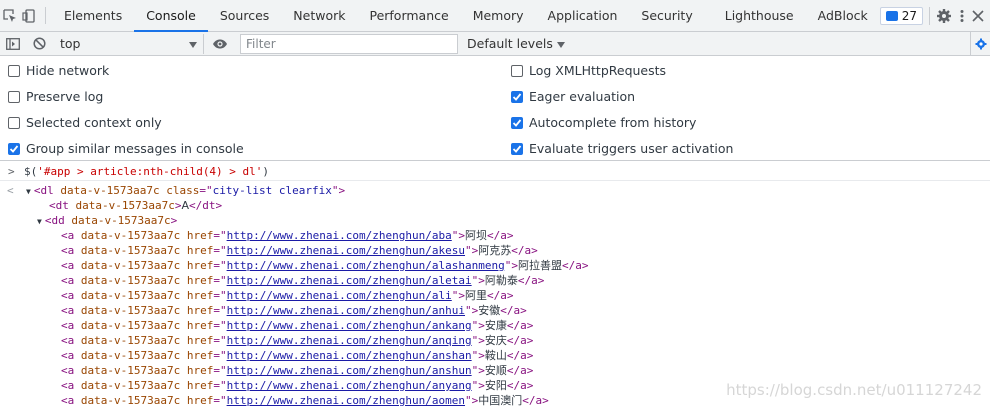 This screenshot has width=990, height=409. I want to click on device-toolbar-icon, so click(30, 15).